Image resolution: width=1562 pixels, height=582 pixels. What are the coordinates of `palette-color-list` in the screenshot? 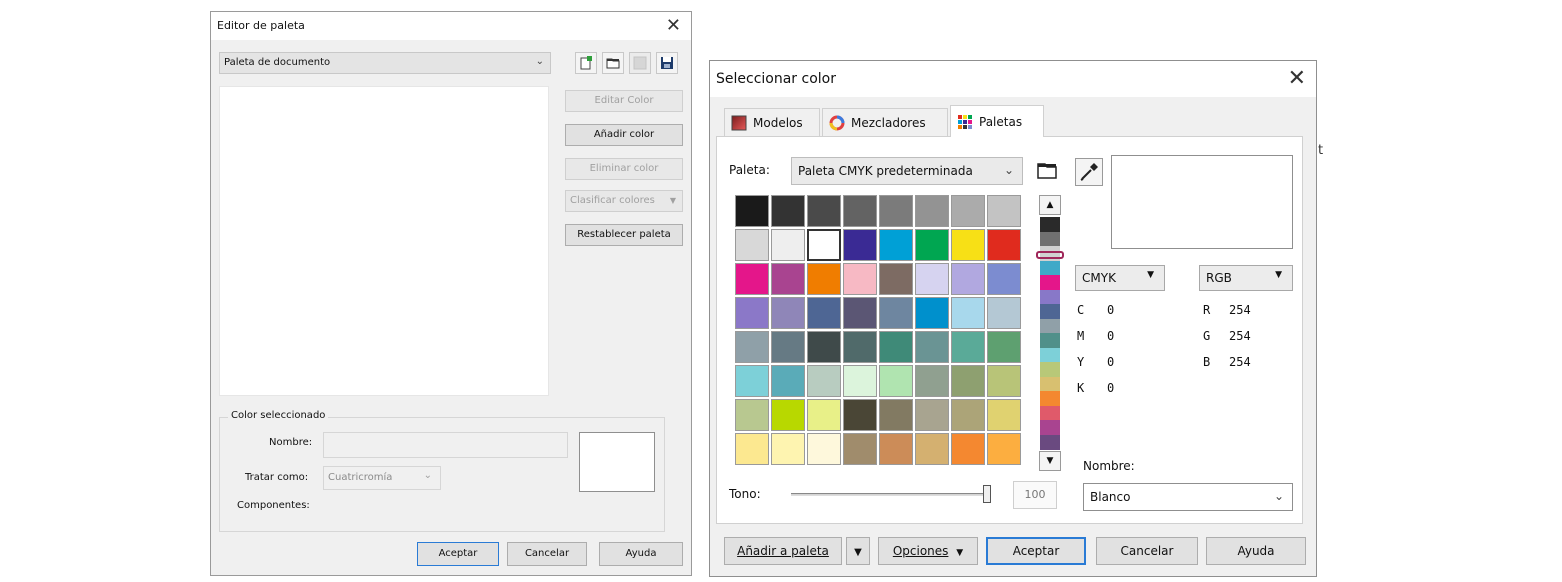 It's located at (384, 241).